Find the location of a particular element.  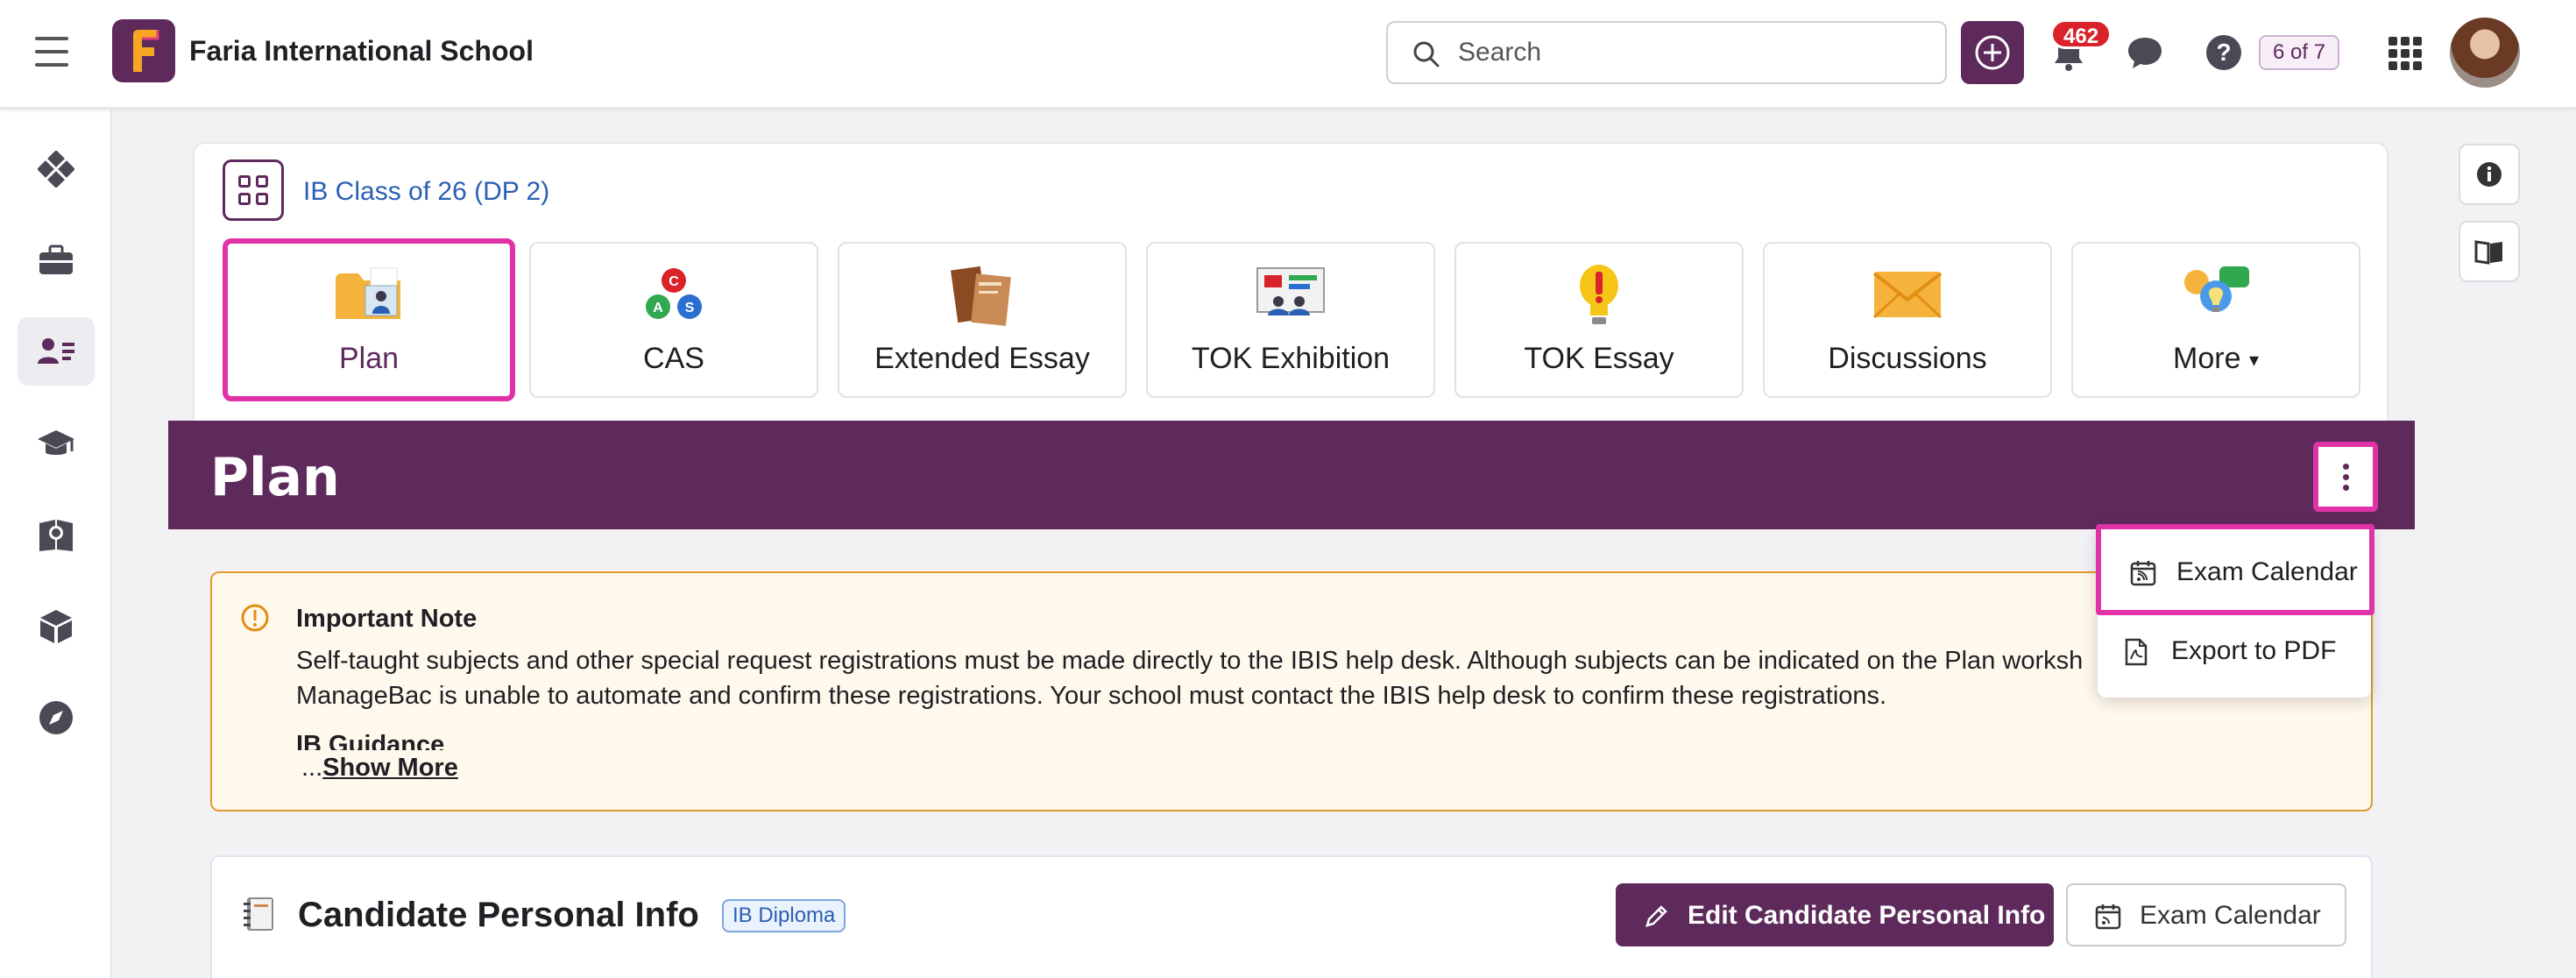

section-title: Candidate Personal Info is located at coordinates (498, 915).